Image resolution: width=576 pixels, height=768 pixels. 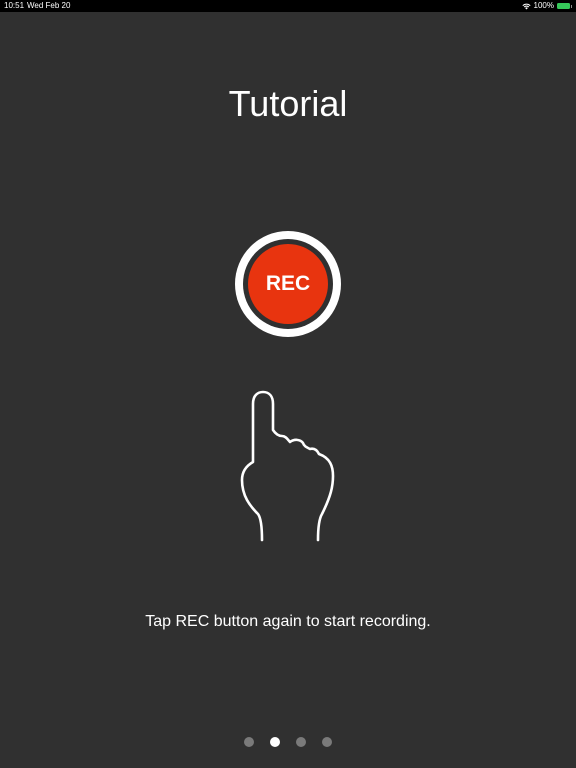 What do you see at coordinates (288, 103) in the screenshot?
I see `page-title: Tutorial` at bounding box center [288, 103].